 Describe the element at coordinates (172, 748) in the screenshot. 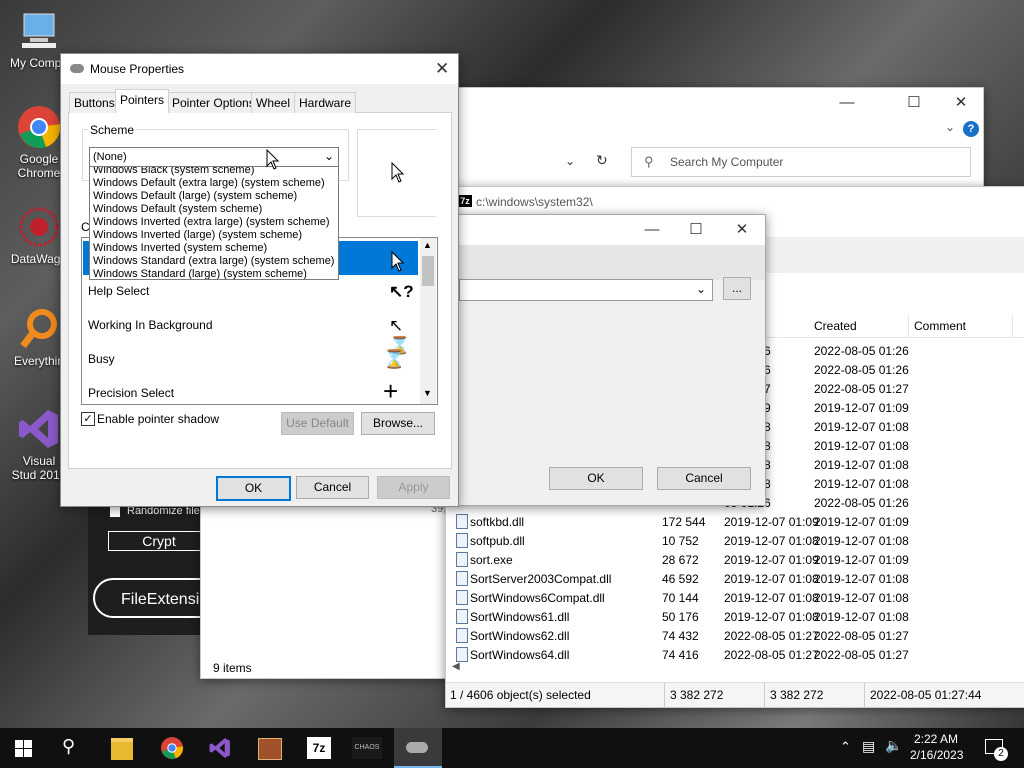

I see `chrome-taskbar-icon` at that location.